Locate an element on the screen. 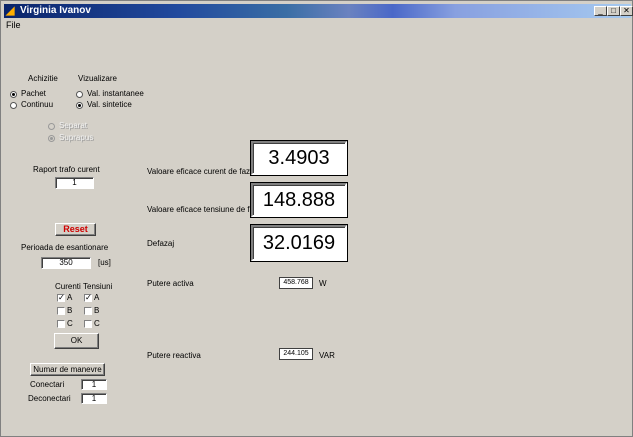  radio-continuu-label: Continuu is located at coordinates (37, 104).